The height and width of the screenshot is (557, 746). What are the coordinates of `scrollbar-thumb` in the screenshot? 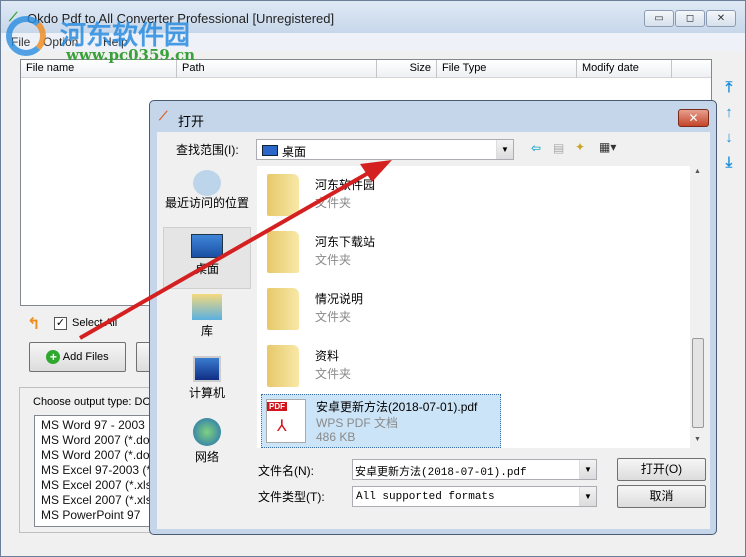 It's located at (698, 383).